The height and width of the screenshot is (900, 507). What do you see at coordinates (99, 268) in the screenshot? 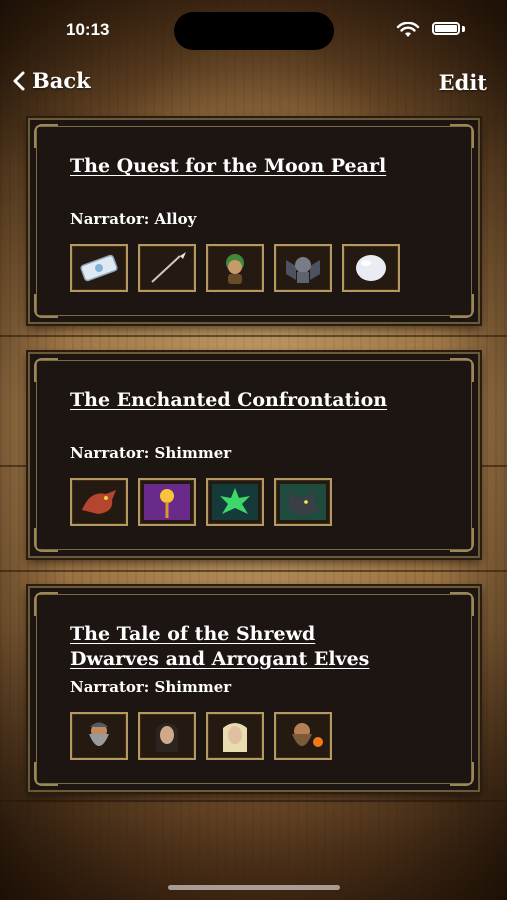
I see `scroll-icon` at bounding box center [99, 268].